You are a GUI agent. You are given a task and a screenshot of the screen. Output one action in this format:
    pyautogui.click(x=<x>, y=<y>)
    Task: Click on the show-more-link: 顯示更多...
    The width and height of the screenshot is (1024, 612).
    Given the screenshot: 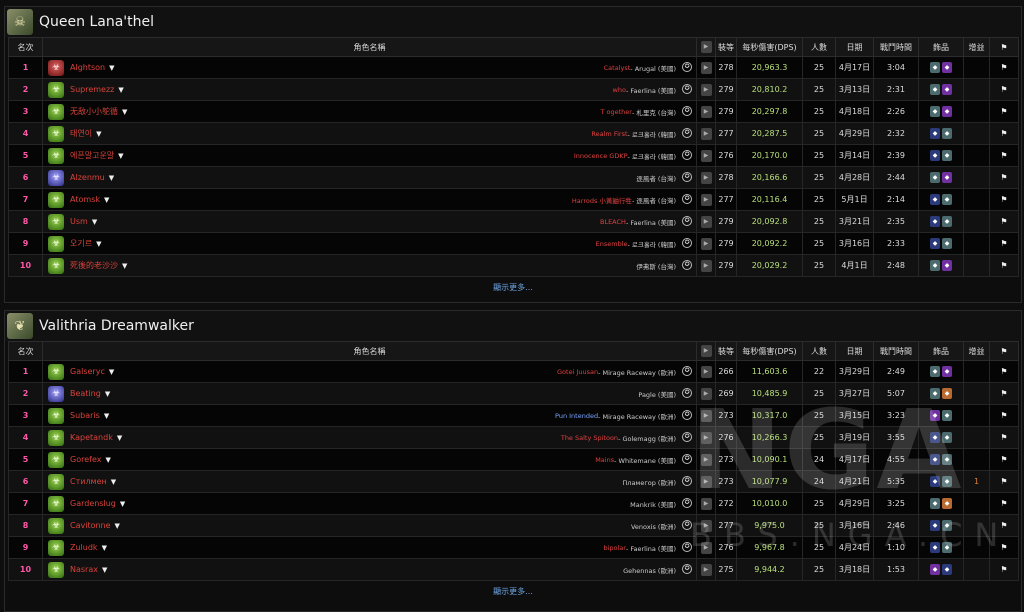 What is the action you would take?
    pyautogui.click(x=513, y=287)
    